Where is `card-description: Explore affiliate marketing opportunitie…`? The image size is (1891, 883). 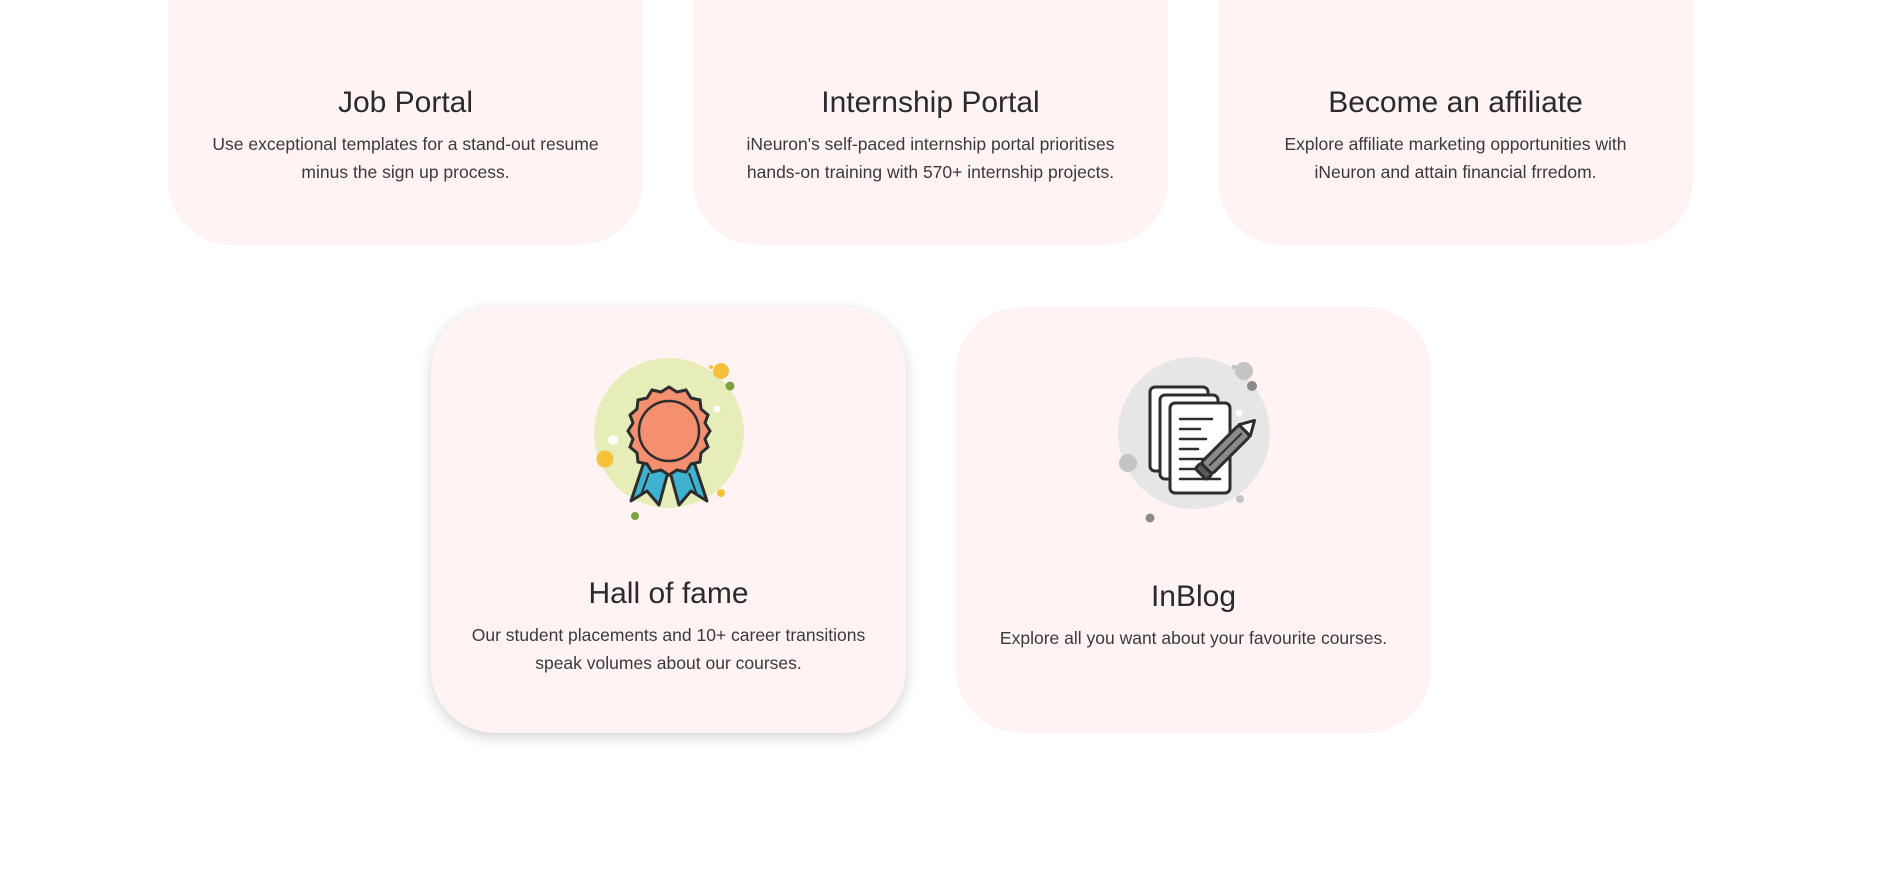
card-description: Explore affiliate marketing opportunitie… is located at coordinates (1455, 158).